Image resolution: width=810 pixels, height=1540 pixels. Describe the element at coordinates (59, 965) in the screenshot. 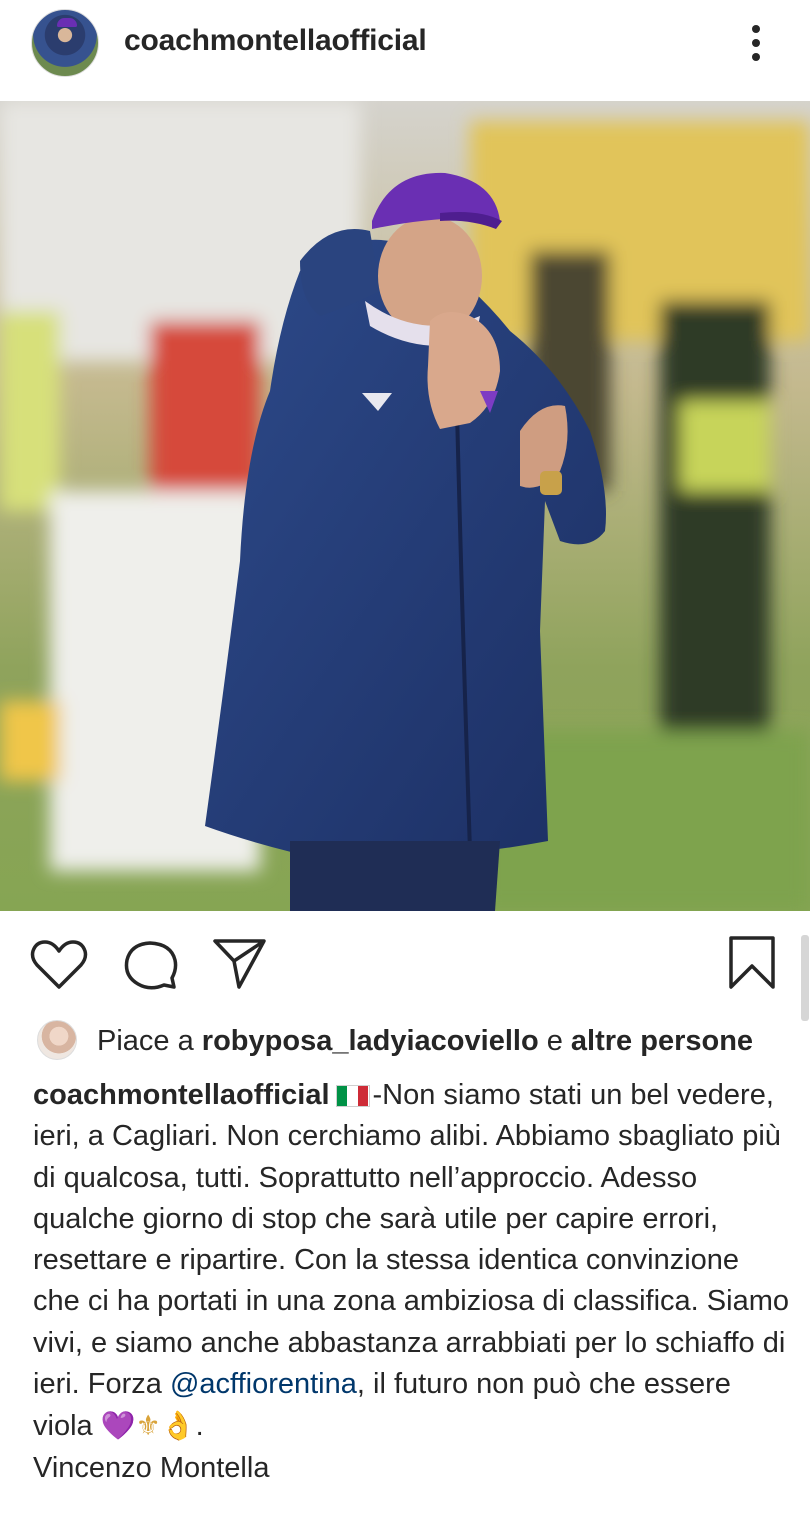

I see `heart-icon` at that location.